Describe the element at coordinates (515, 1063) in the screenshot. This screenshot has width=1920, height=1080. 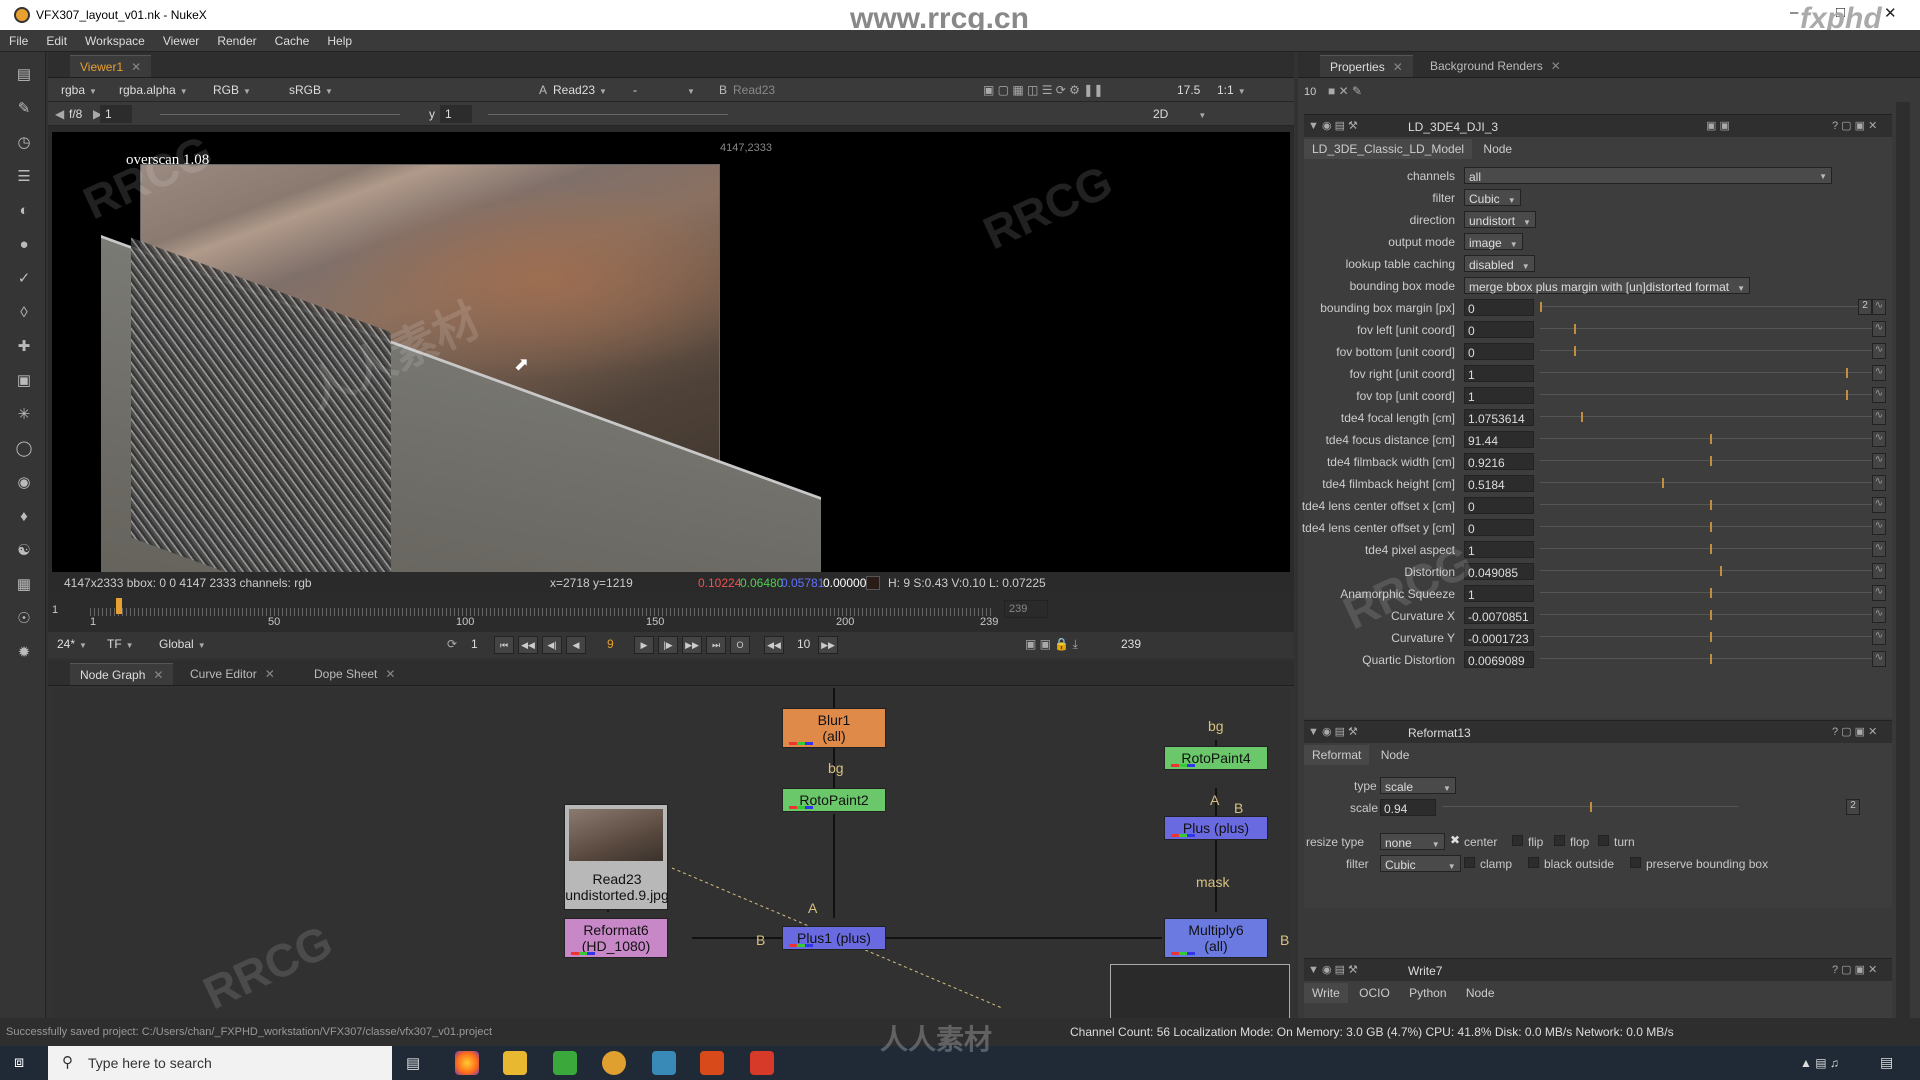
I see `file-explorer-icon` at that location.